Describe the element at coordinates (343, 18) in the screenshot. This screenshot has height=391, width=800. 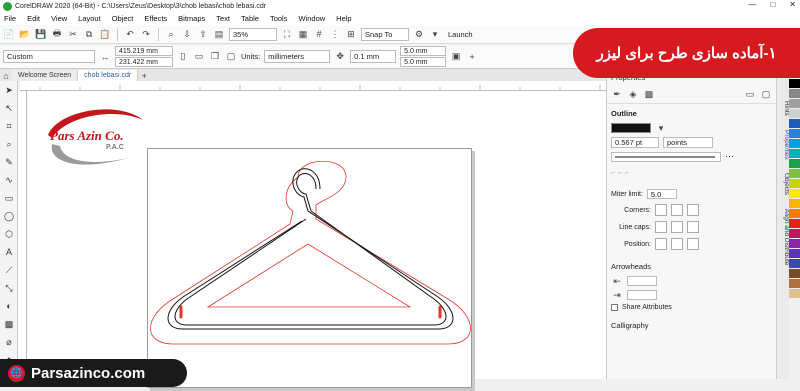
I see `menu-help: Help` at that location.